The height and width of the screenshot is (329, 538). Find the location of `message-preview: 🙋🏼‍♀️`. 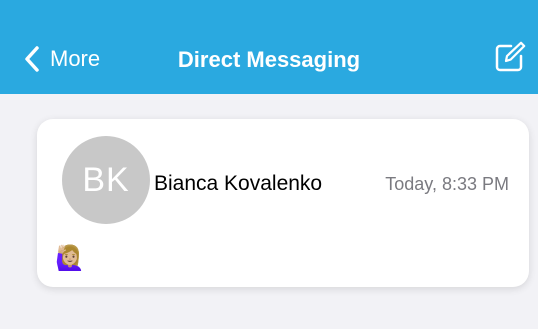

message-preview: 🙋🏼‍♀️ is located at coordinates (70, 258).